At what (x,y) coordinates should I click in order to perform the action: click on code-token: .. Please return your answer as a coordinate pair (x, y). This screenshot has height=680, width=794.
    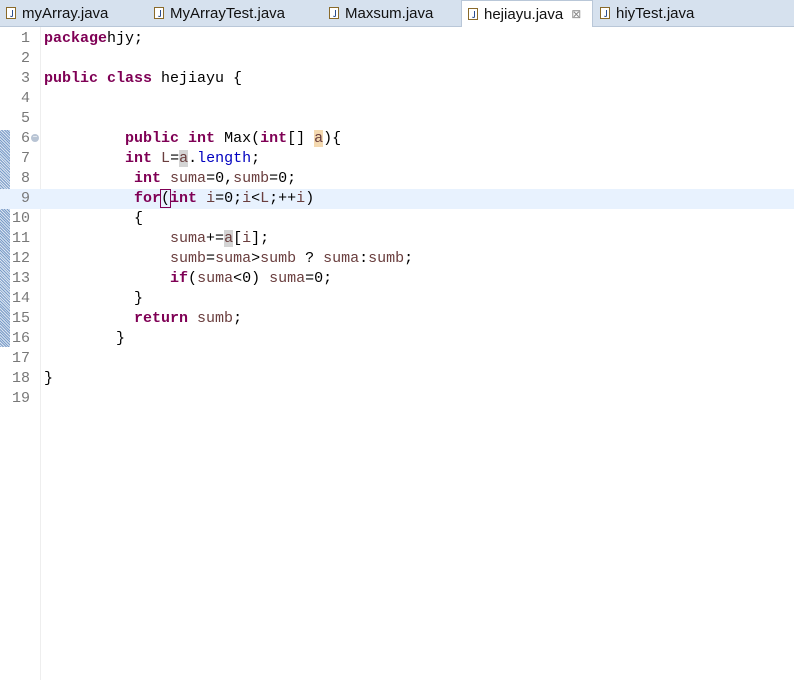
    Looking at the image, I should click on (193, 158).